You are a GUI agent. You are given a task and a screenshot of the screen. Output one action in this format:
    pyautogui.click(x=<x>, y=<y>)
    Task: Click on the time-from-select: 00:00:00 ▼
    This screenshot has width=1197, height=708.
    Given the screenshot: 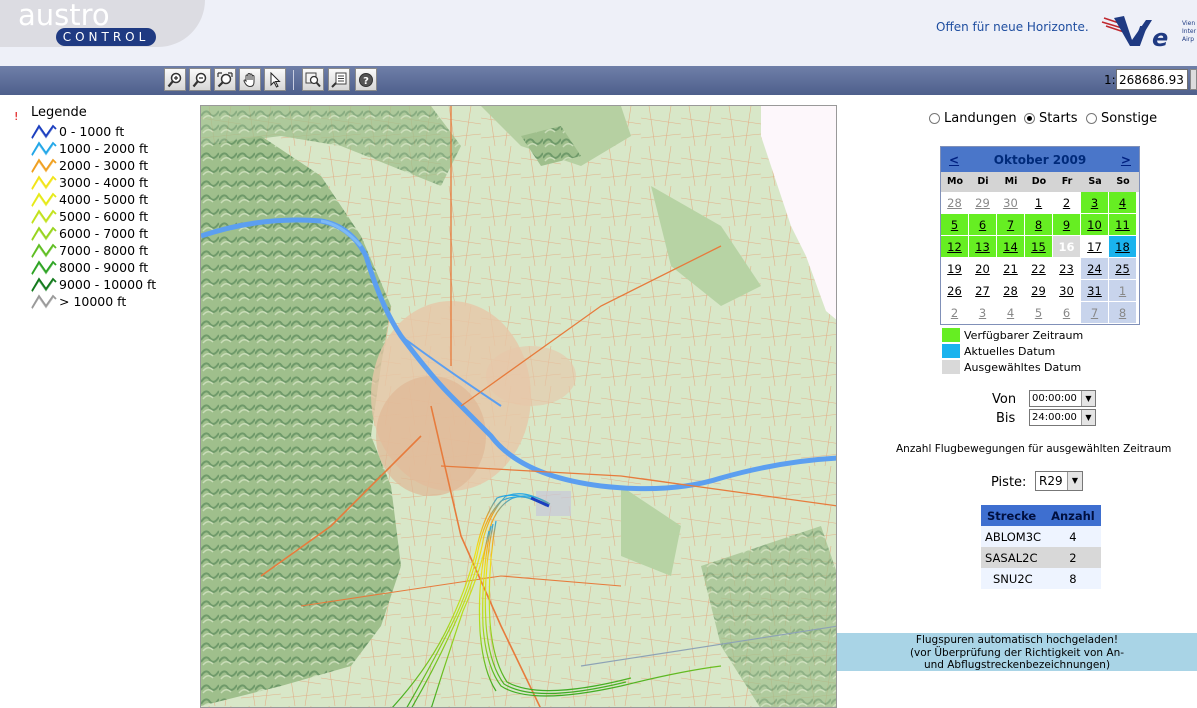 What is the action you would take?
    pyautogui.click(x=1062, y=398)
    